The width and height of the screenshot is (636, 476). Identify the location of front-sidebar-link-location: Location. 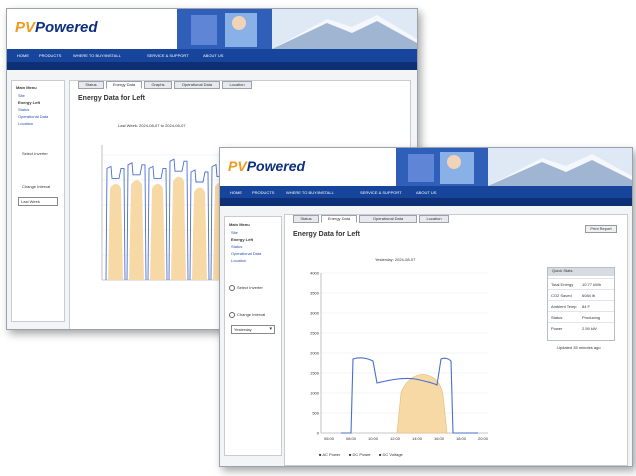
(238, 260).